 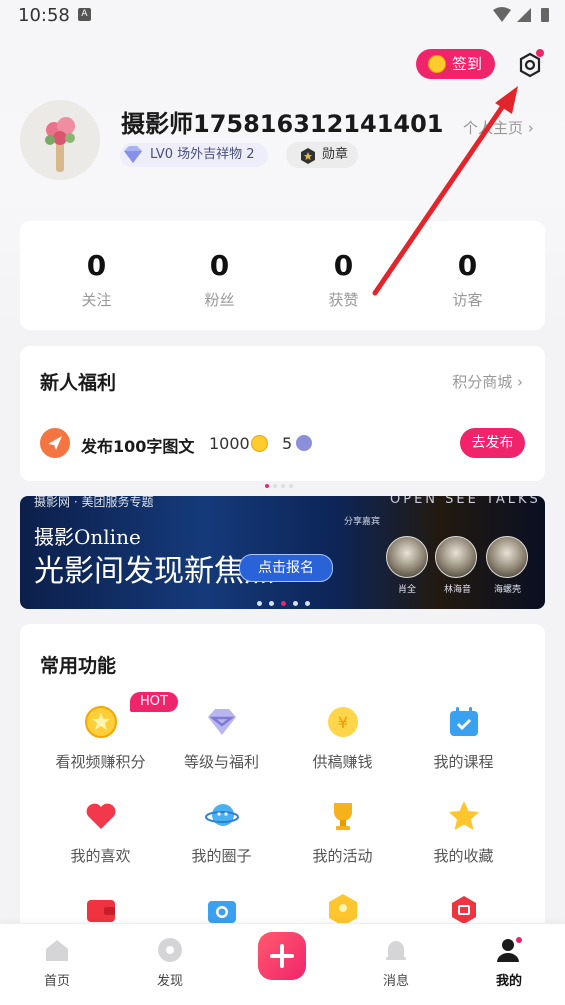 What do you see at coordinates (286, 568) in the screenshot?
I see `register-button: 点击报名` at bounding box center [286, 568].